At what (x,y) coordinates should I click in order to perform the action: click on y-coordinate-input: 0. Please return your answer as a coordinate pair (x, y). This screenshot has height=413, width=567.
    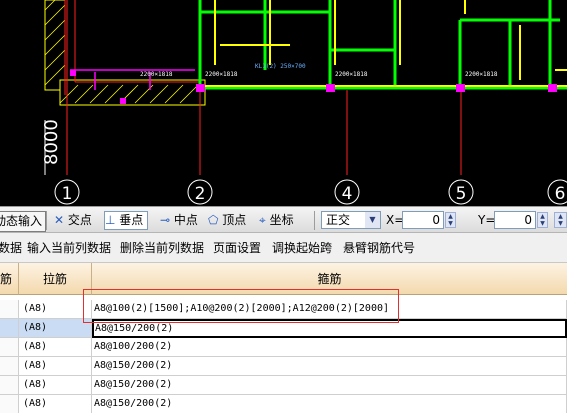
    Looking at the image, I should click on (515, 220).